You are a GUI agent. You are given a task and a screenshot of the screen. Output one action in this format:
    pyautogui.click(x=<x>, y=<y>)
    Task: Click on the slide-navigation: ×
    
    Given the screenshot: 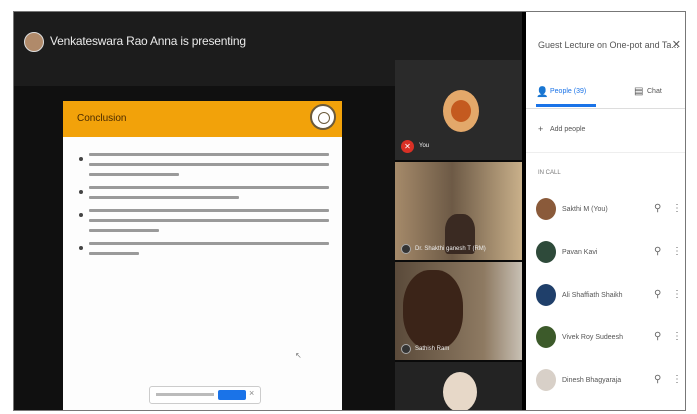 What is the action you would take?
    pyautogui.click(x=205, y=395)
    